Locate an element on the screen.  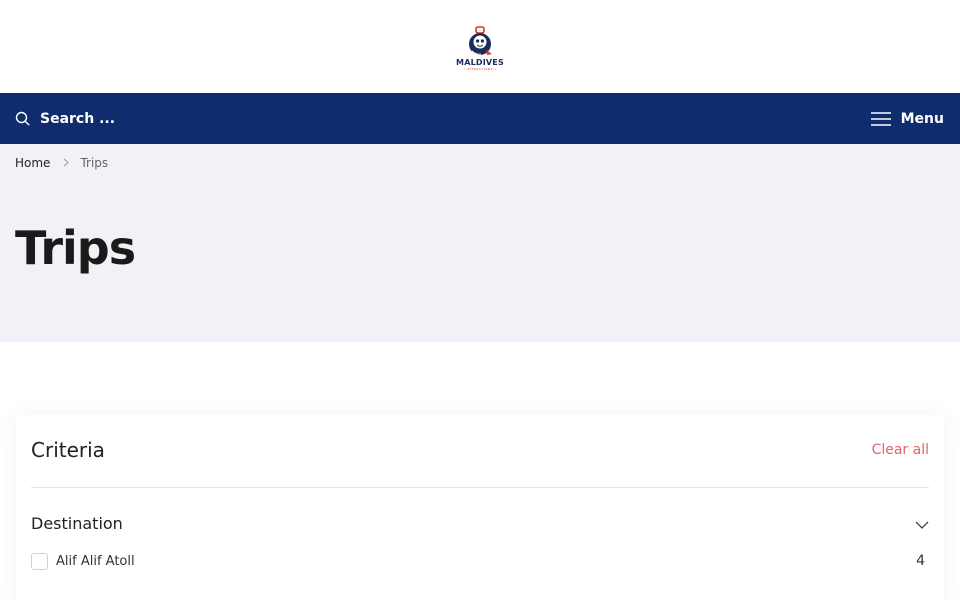
logo-subtext: • ATTRACTIONS • is located at coordinates (480, 69).